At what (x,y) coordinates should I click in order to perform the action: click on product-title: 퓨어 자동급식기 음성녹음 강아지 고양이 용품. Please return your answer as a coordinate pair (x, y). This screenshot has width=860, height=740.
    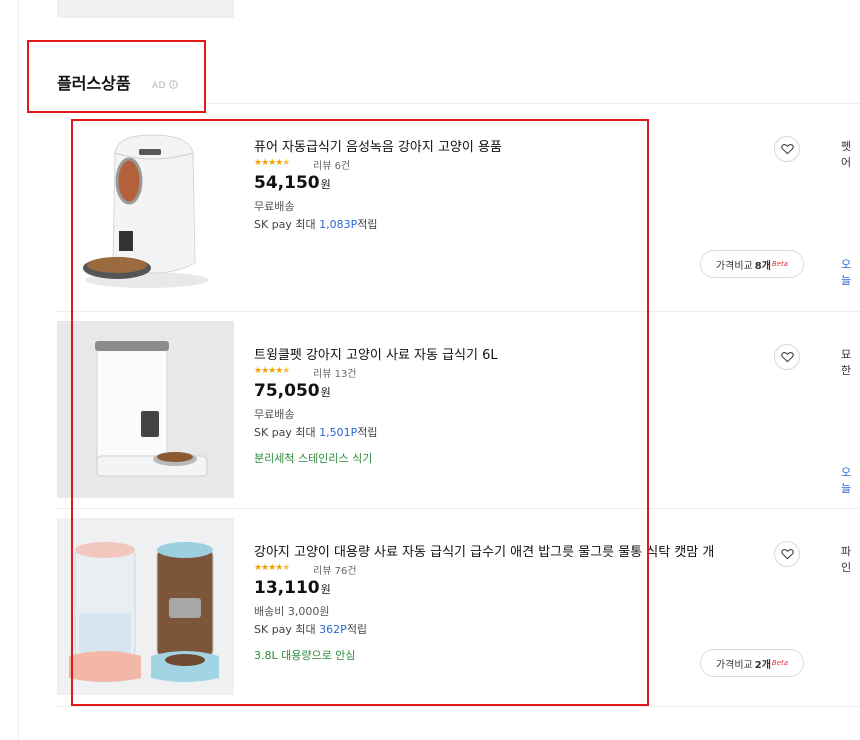
    Looking at the image, I should click on (378, 145).